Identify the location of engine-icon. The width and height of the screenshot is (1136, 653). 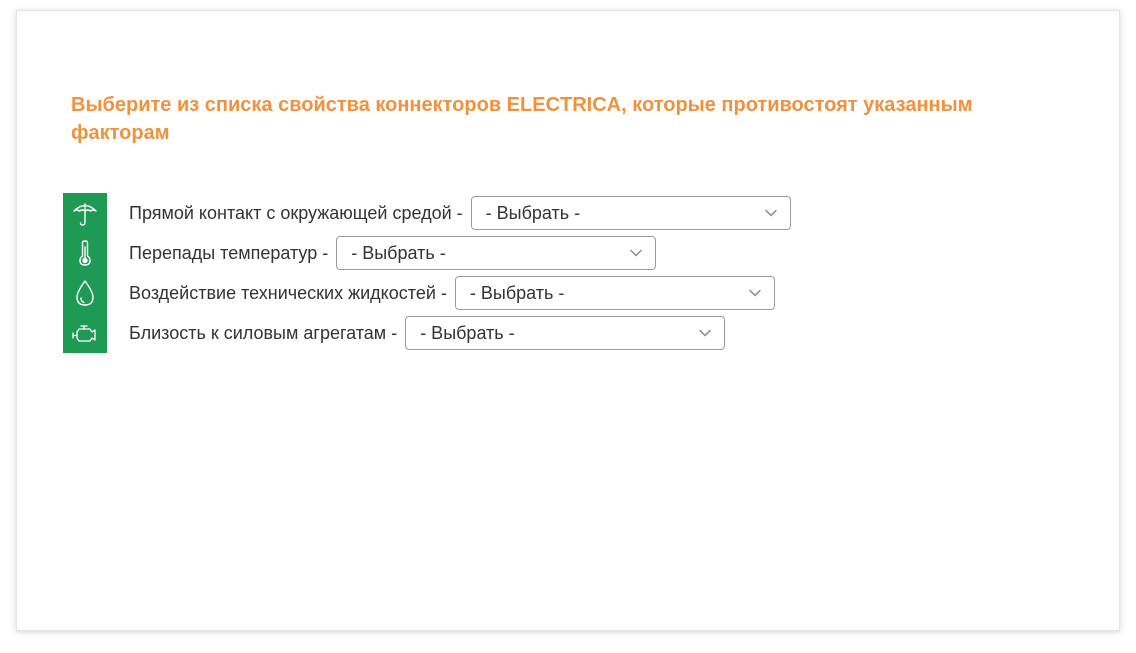
(85, 333).